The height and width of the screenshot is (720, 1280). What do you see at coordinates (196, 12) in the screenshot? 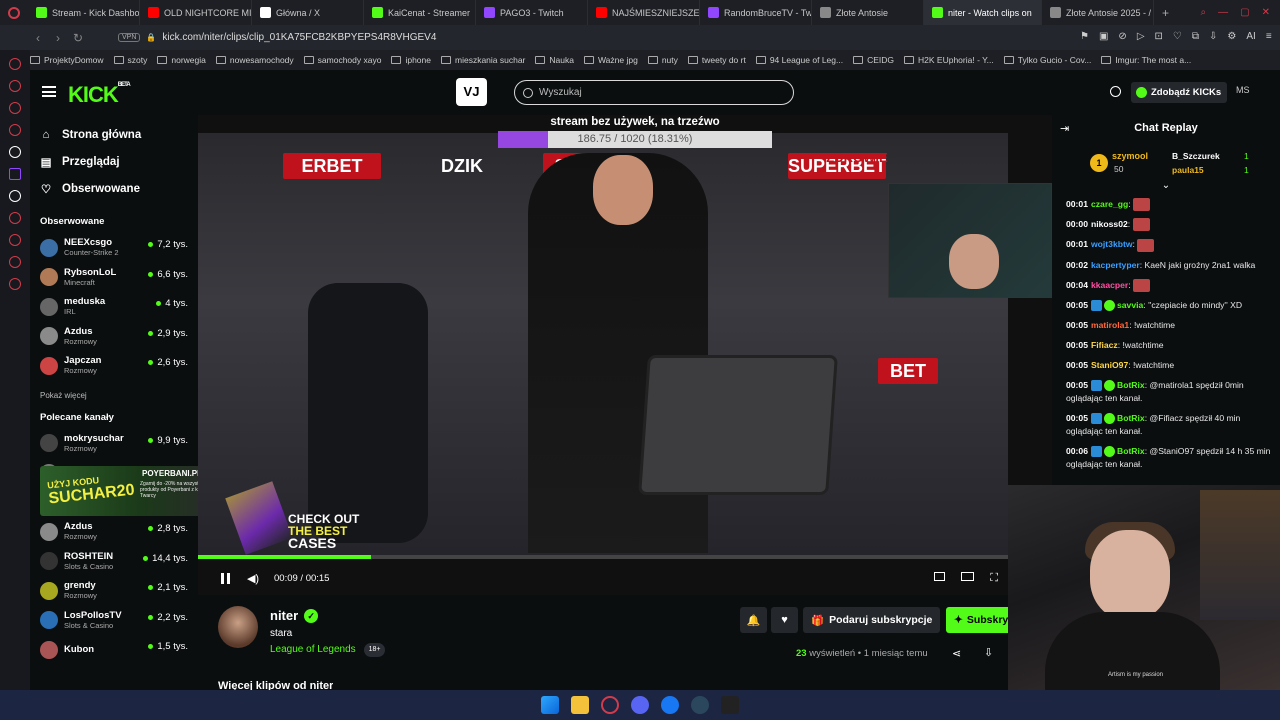
I see `browser-tab: OLD NIGHTCORE MIX` at bounding box center [196, 12].